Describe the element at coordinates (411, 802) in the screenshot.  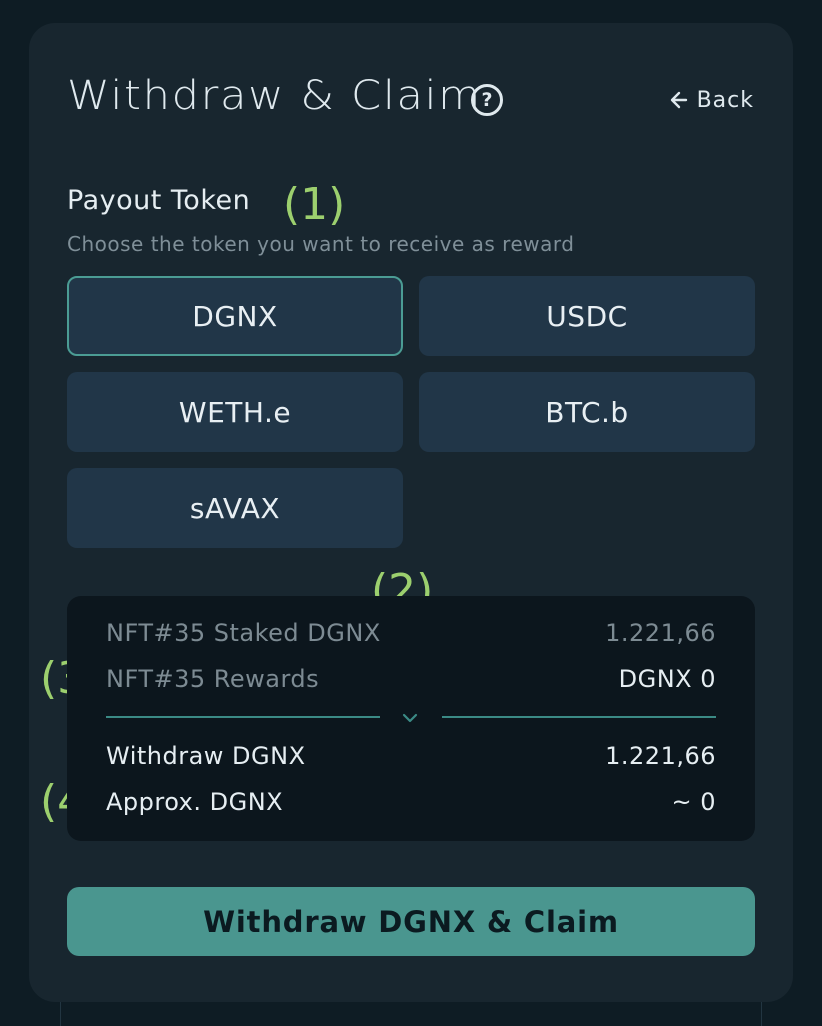
I see `approx-row: Approx. DGNX ~ 0` at that location.